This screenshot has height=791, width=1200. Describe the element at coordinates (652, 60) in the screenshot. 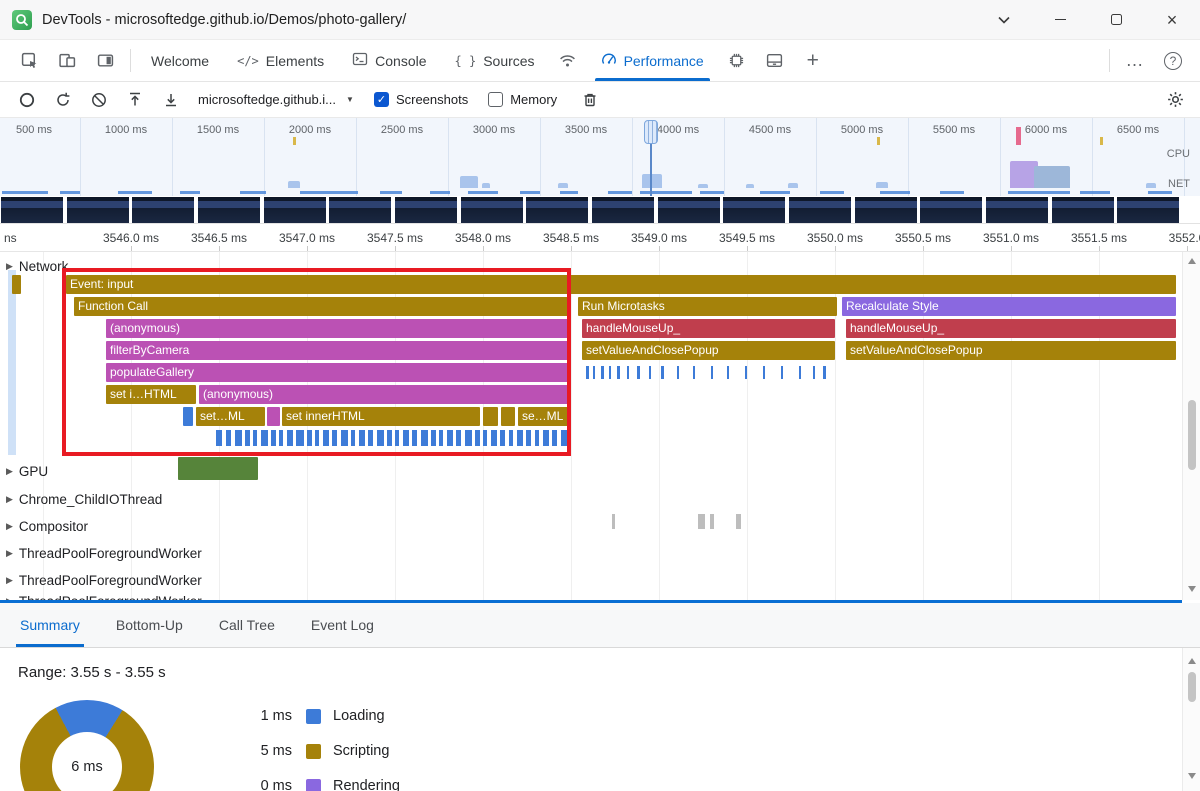

I see `tab-performance: Performance` at that location.